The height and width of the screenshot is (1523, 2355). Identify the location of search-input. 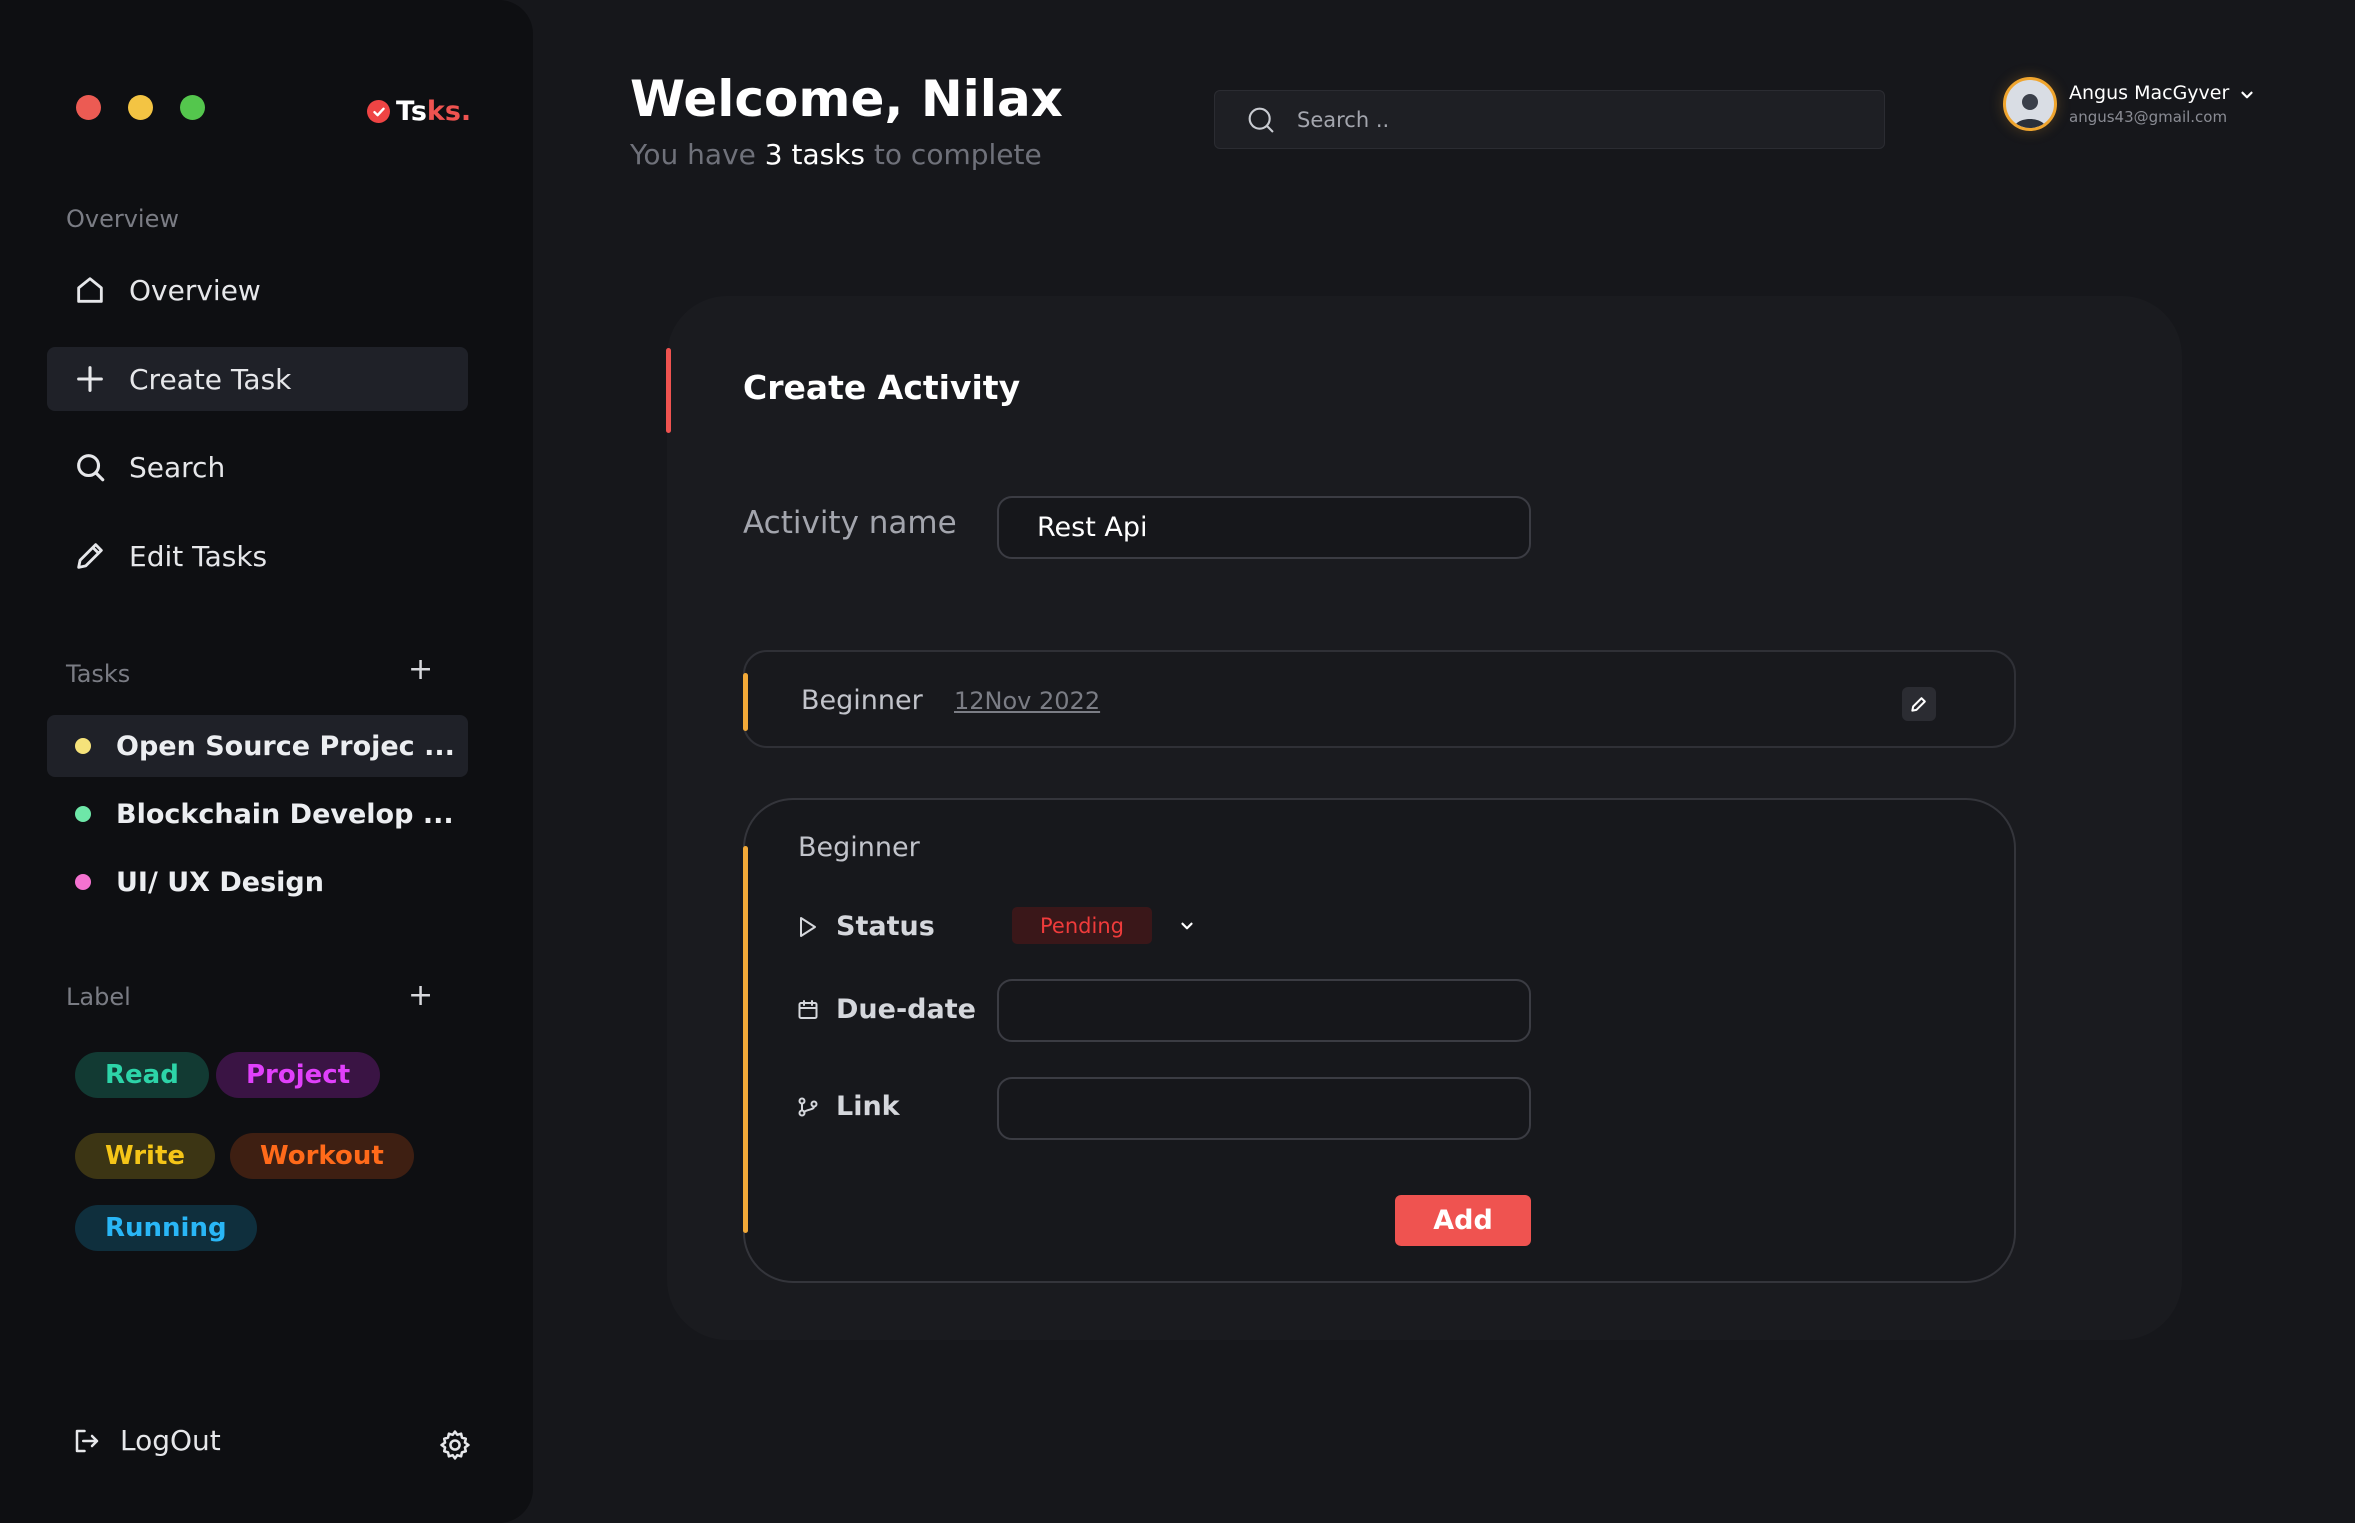
(1577, 119).